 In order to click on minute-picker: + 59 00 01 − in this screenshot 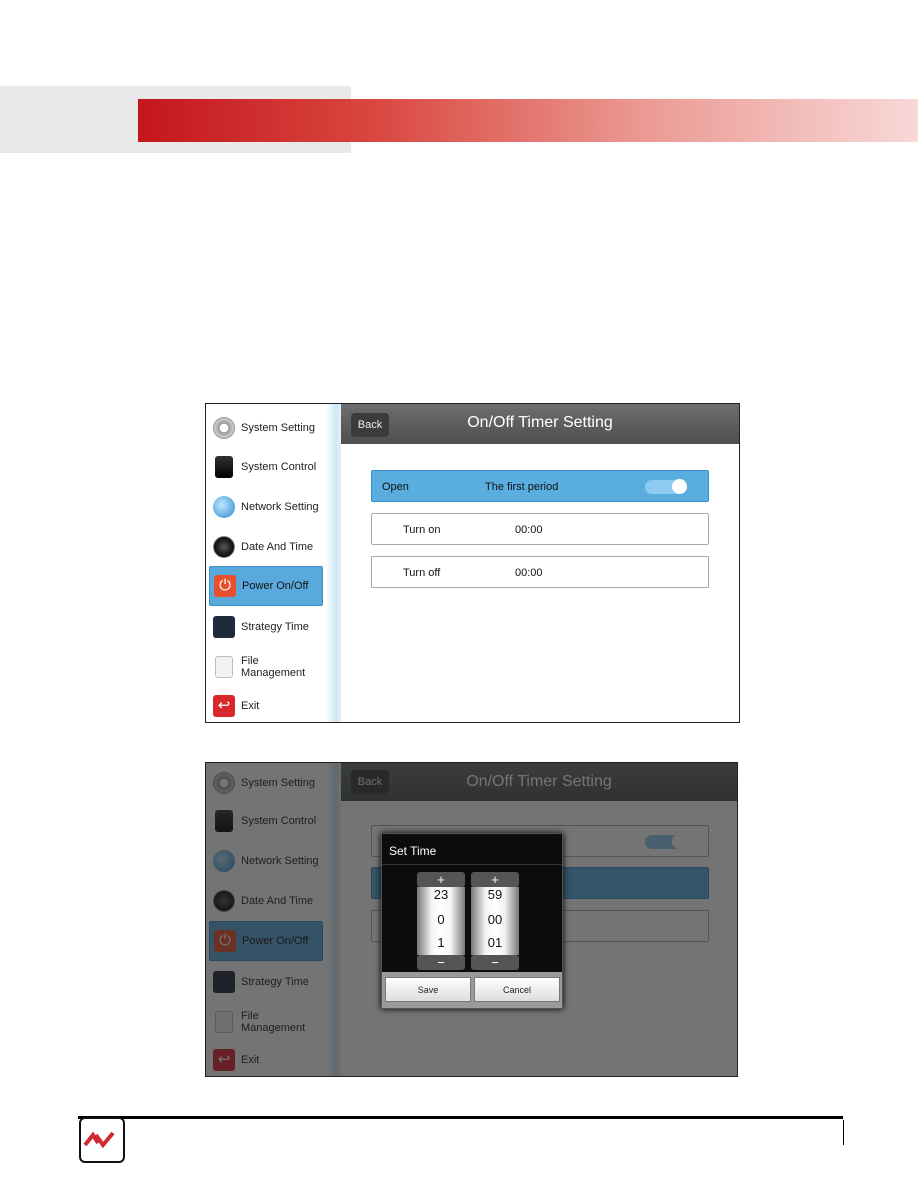, I will do `click(495, 921)`.